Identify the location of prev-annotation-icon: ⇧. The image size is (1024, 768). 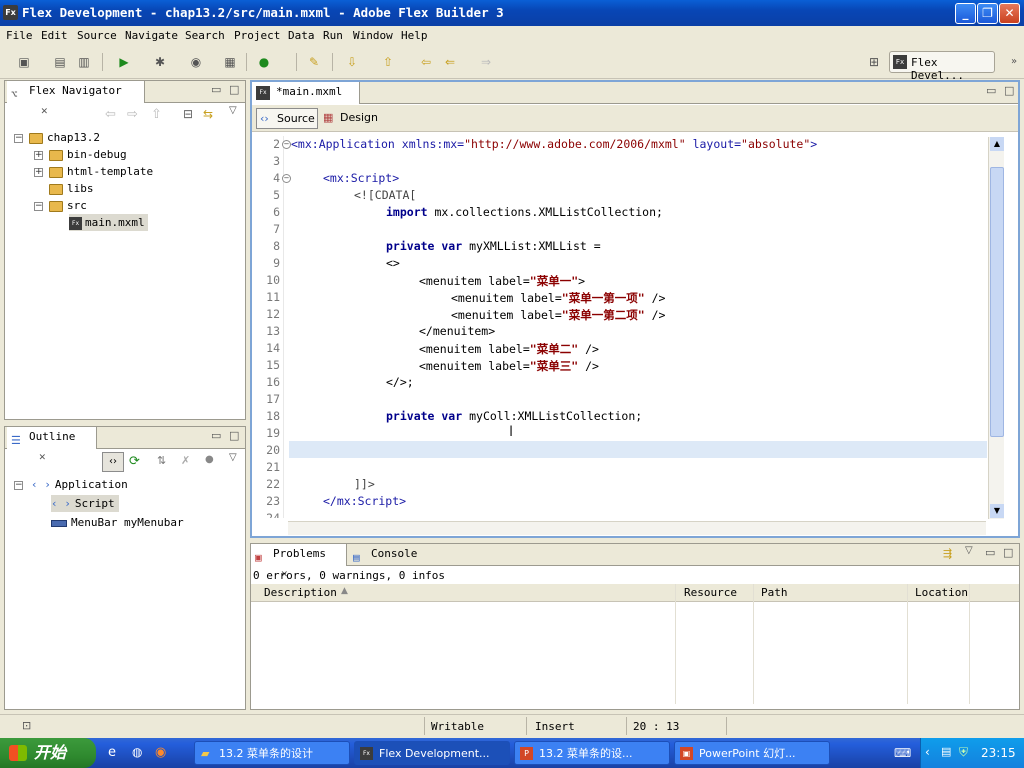
(388, 62).